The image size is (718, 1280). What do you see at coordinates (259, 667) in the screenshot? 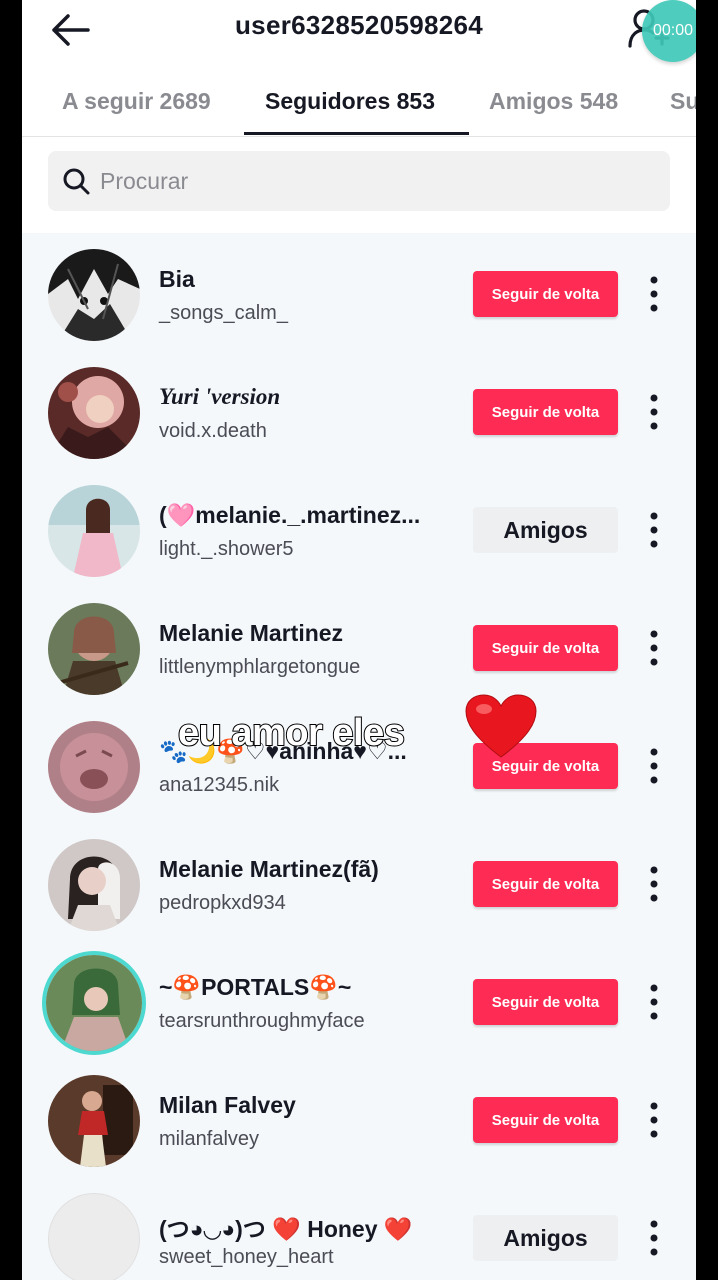
I see `user-handle: littlenymphlargetongue` at bounding box center [259, 667].